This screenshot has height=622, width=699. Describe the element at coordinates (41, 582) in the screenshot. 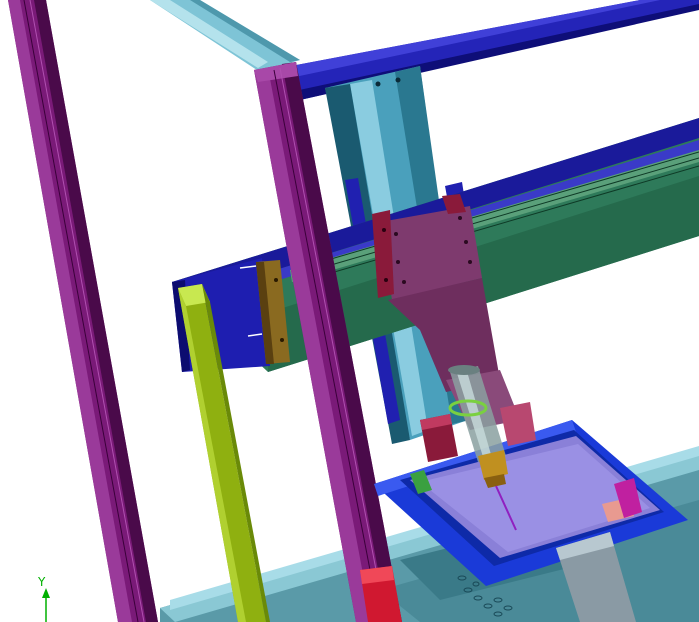

I see `y-axis-label: Y` at that location.